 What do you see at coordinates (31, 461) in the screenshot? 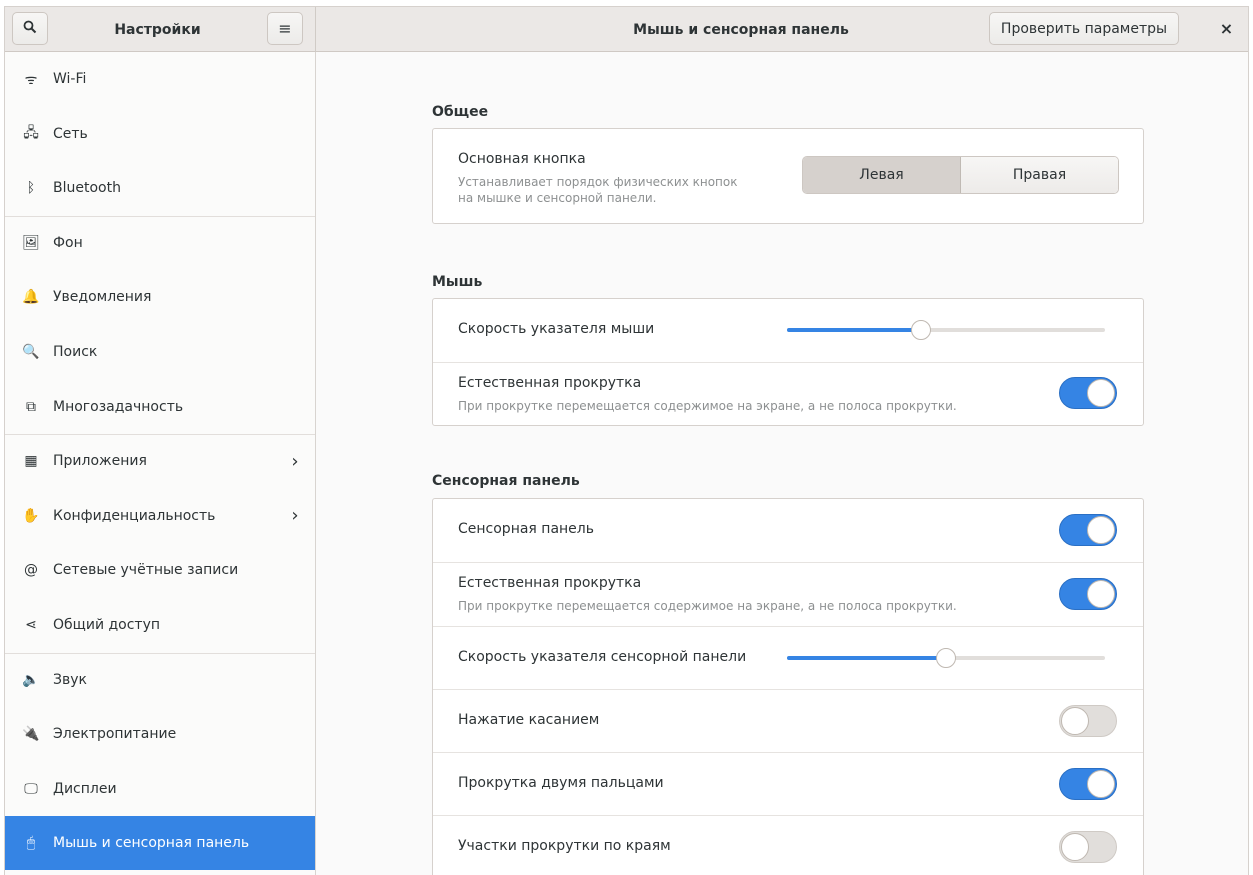
I see `apps-icon: ▦` at bounding box center [31, 461].